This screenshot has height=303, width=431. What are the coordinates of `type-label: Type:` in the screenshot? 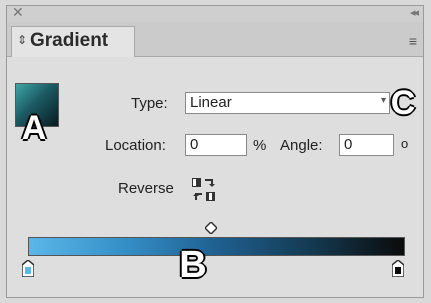 It's located at (149, 103).